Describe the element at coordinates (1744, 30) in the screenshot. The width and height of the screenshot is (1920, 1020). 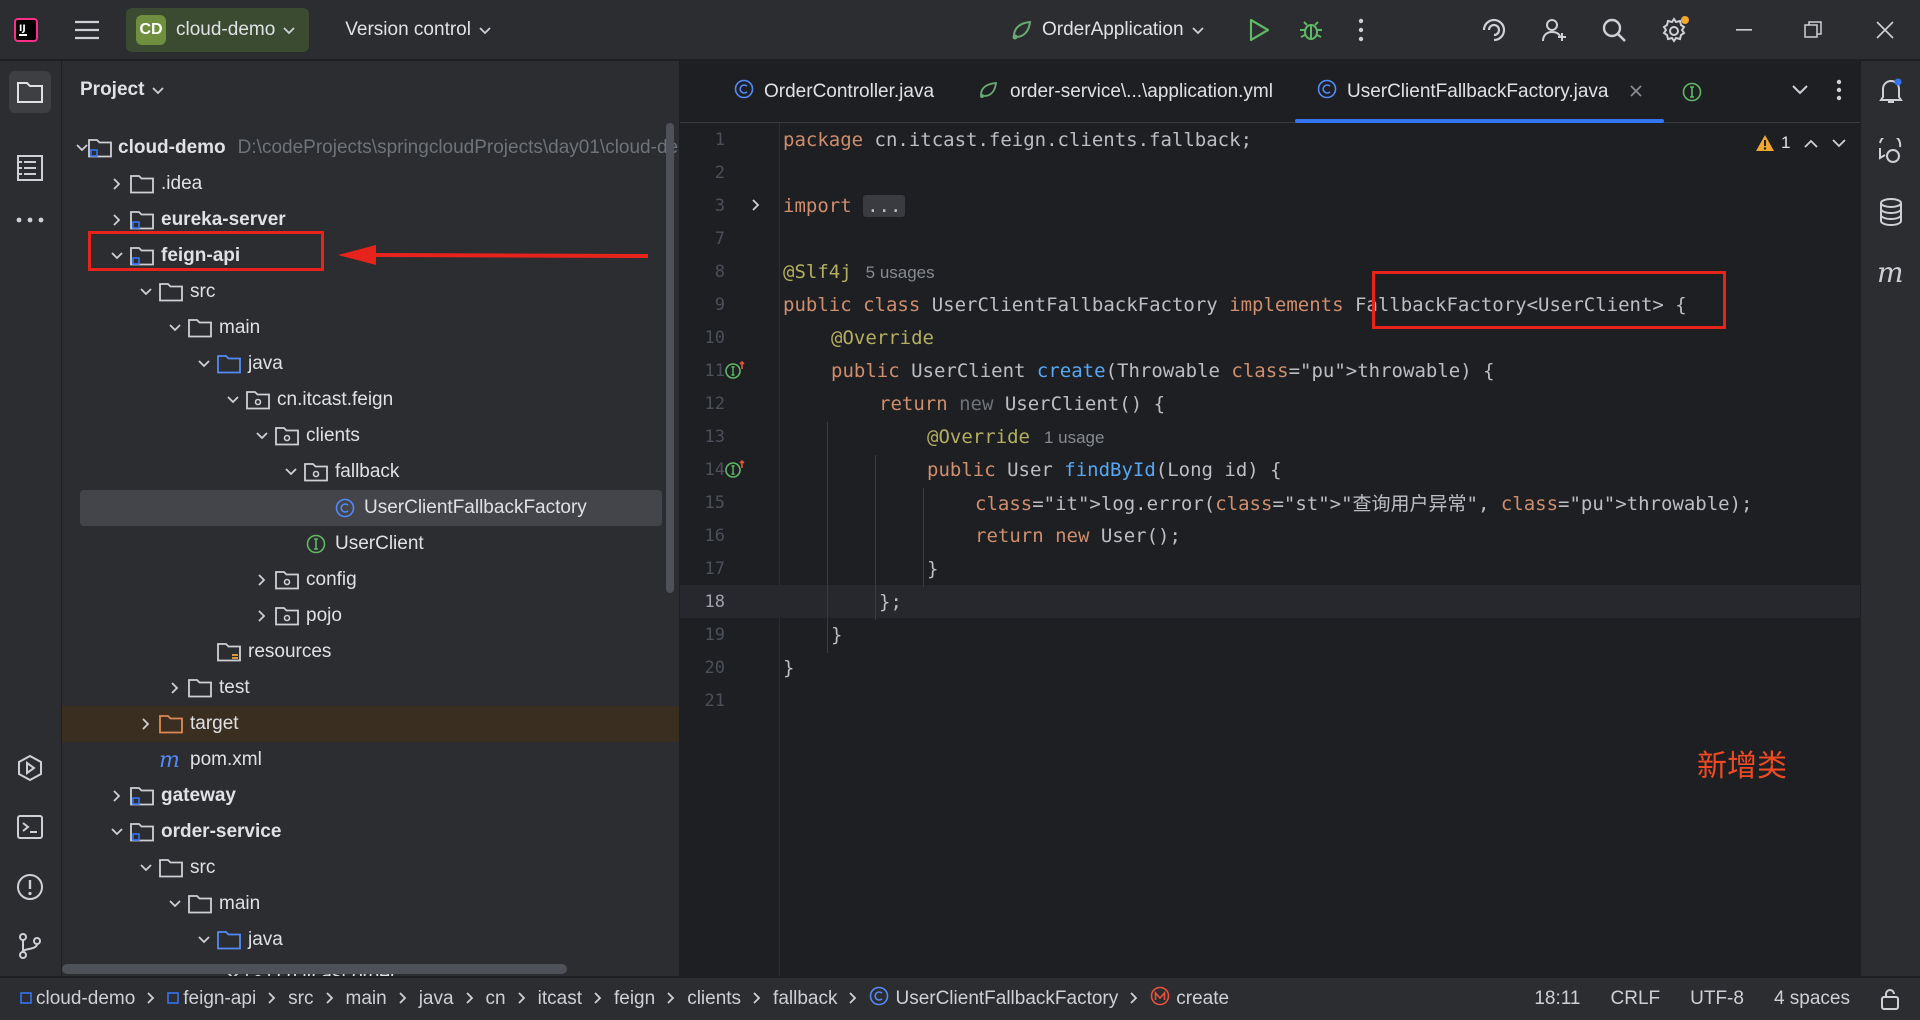
I see `minimize-icon` at that location.